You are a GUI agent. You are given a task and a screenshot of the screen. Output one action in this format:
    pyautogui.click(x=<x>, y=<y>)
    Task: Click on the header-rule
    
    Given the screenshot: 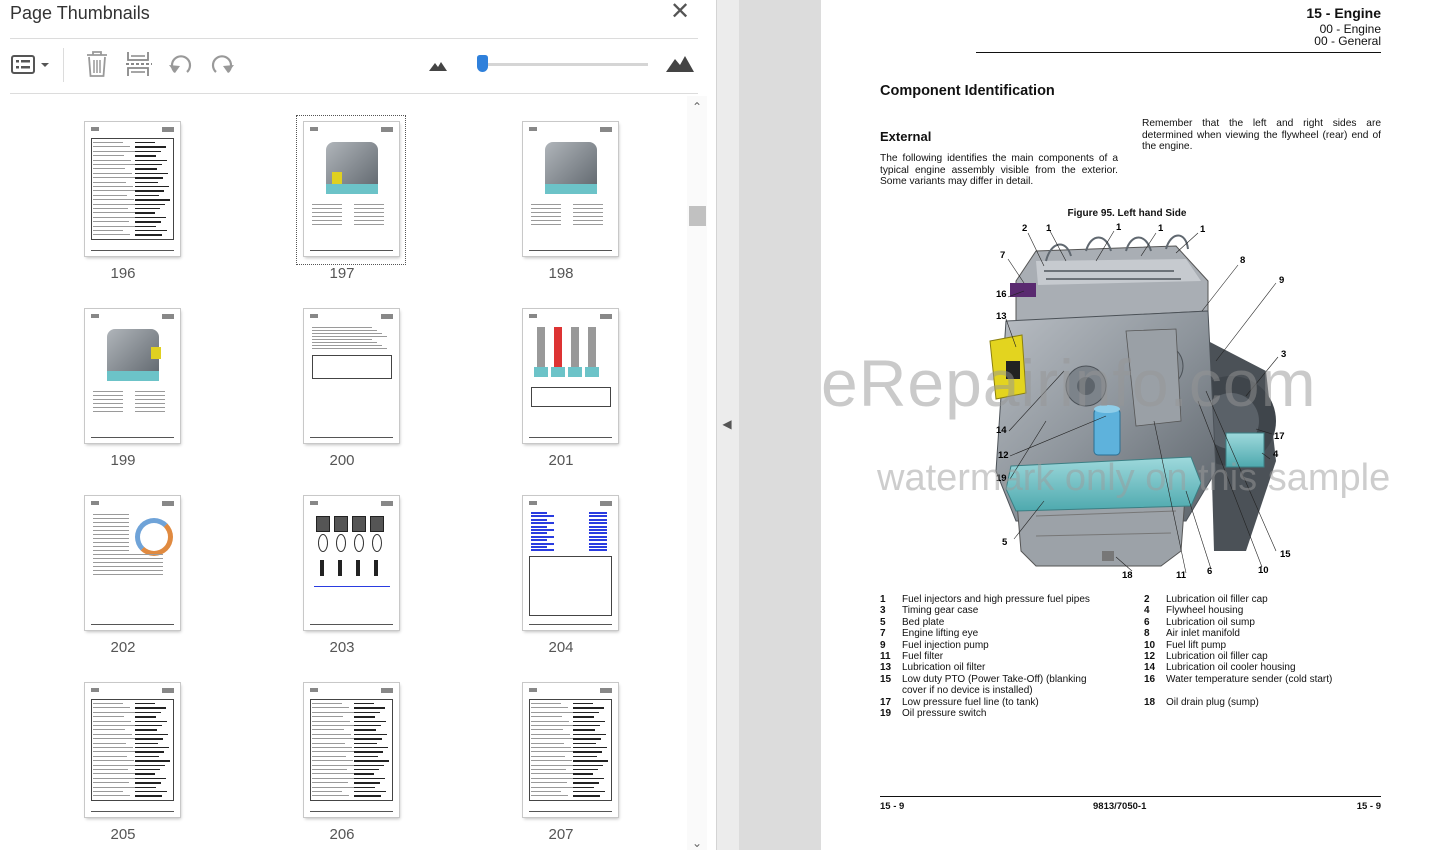 What is the action you would take?
    pyautogui.click(x=1178, y=52)
    